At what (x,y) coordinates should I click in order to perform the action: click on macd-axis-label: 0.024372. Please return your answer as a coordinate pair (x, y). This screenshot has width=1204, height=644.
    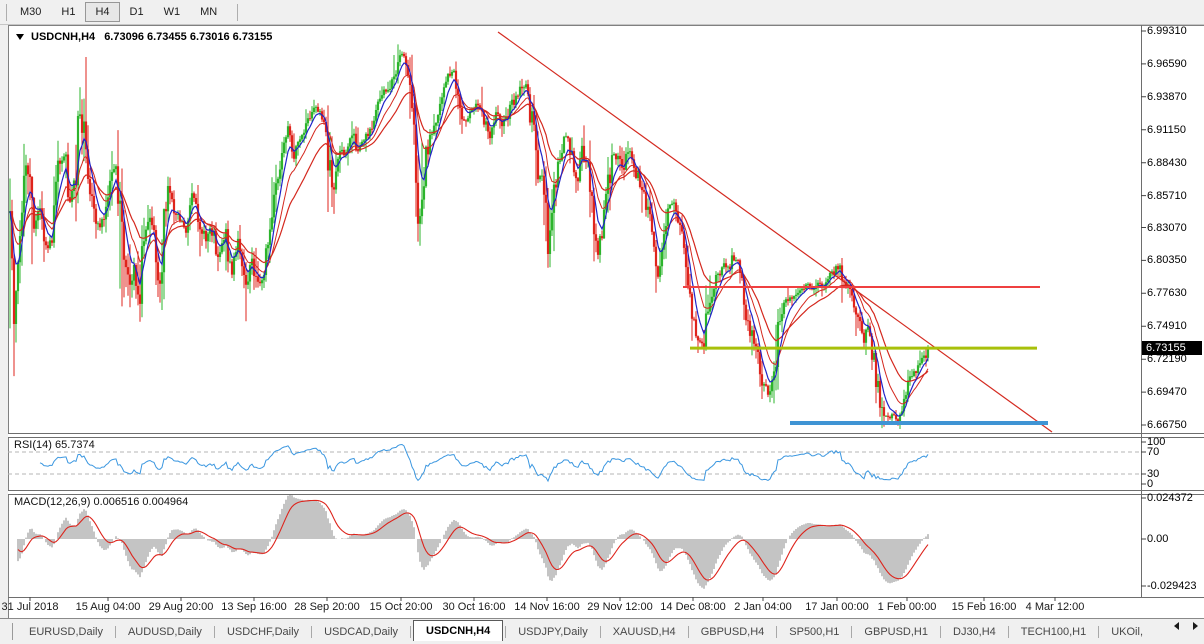
    Looking at the image, I should click on (1170, 497).